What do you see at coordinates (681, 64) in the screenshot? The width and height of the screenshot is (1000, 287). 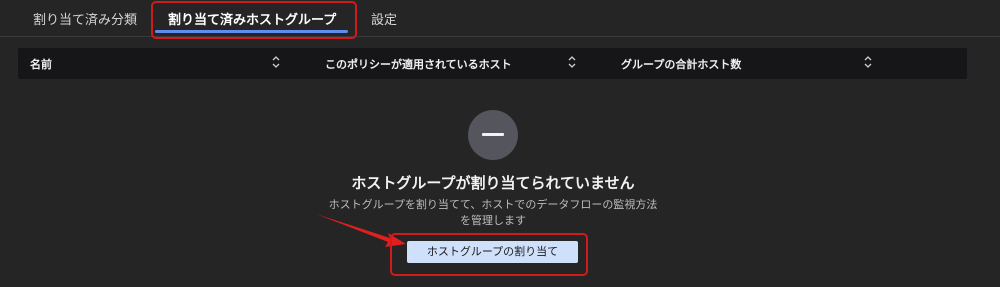 I see `column-header-total-hosts: グループの合計ホスト数` at bounding box center [681, 64].